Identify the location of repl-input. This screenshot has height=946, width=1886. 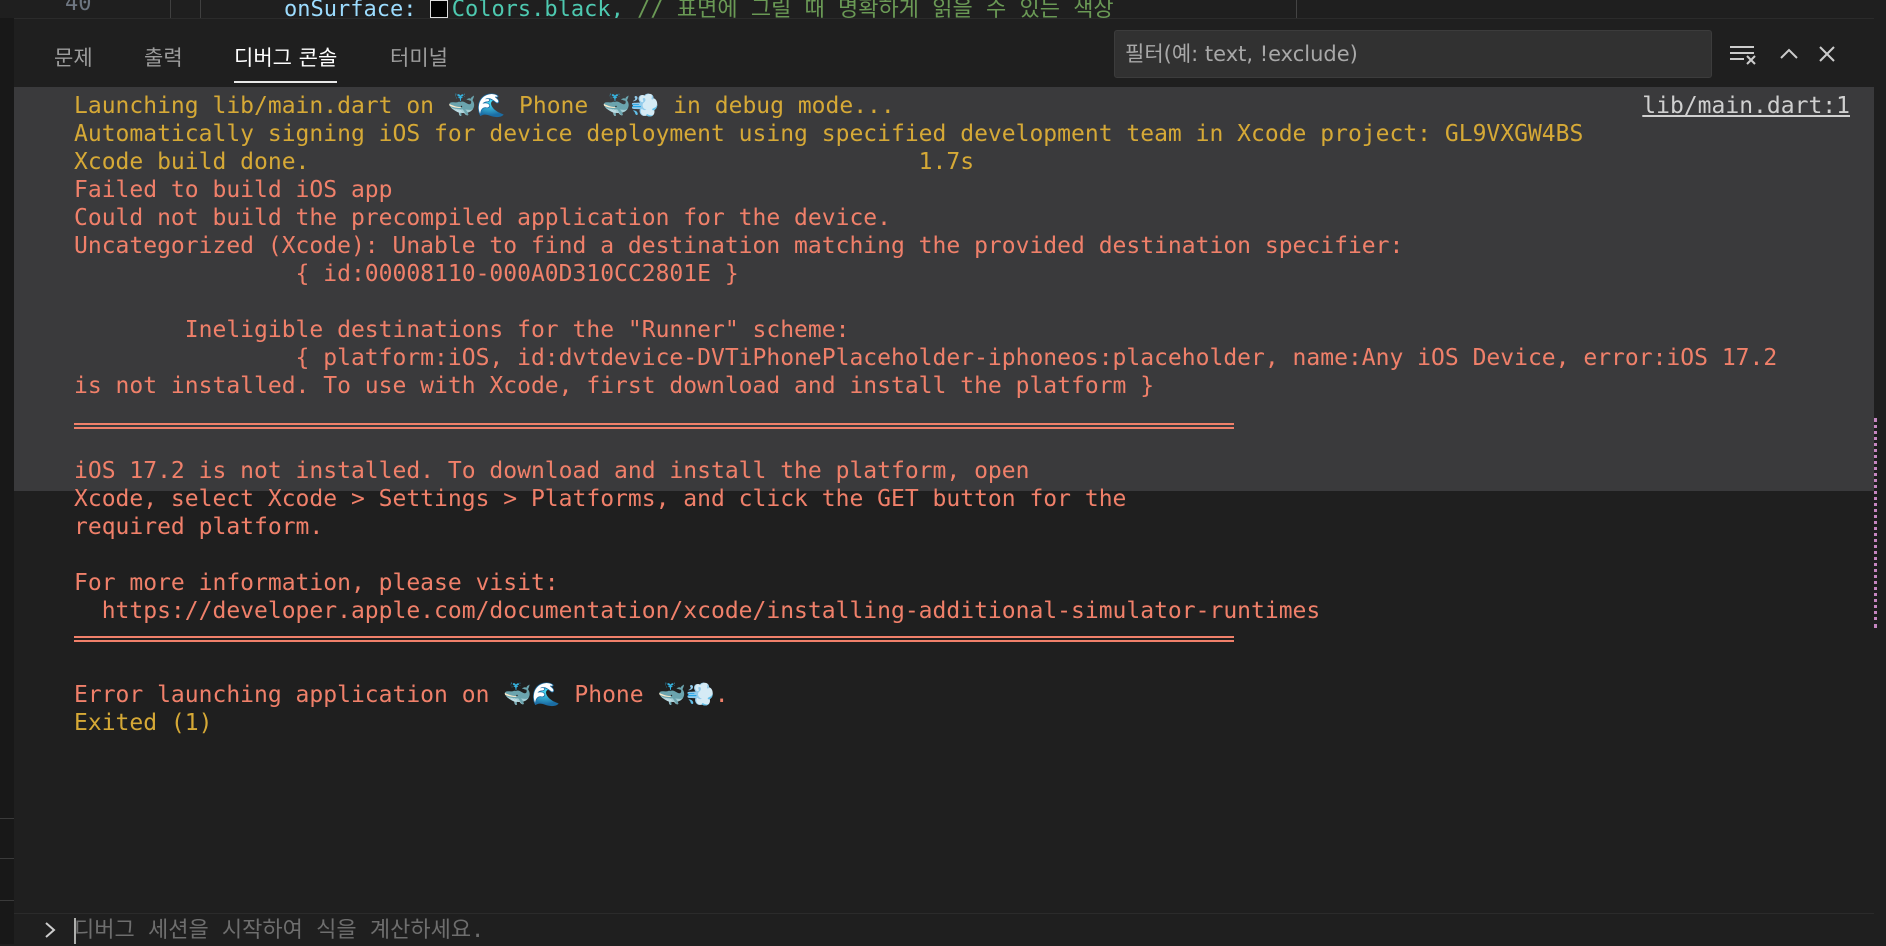
(924, 930).